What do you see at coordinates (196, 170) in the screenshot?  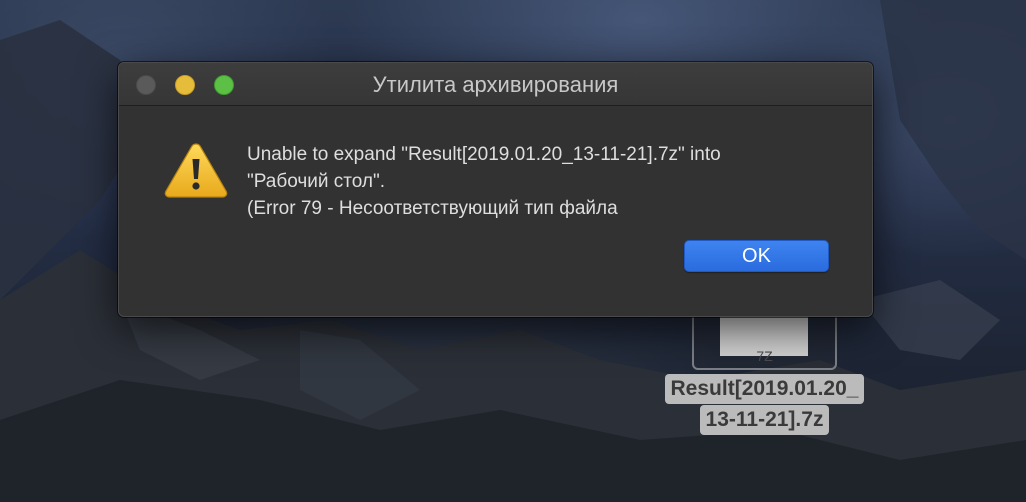 I see `warning-triangle-icon` at bounding box center [196, 170].